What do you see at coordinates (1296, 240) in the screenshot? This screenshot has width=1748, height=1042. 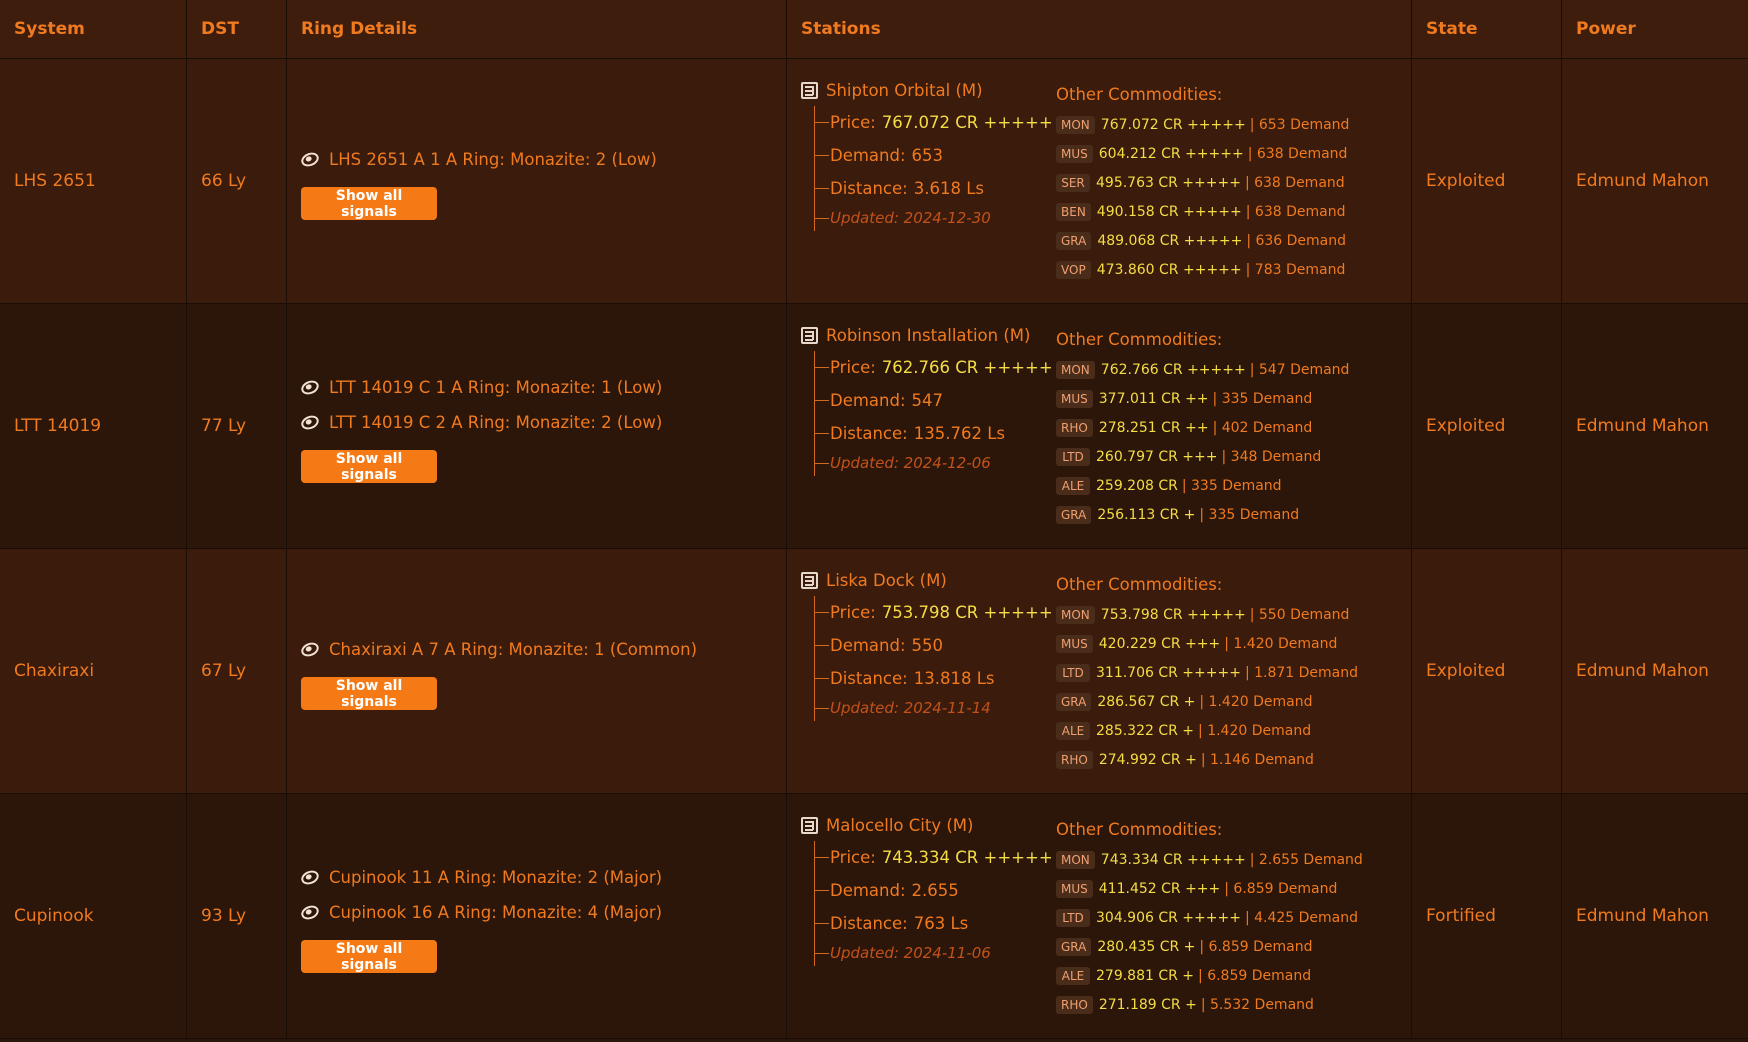 I see `commodity-demand: | 636 Demand` at bounding box center [1296, 240].